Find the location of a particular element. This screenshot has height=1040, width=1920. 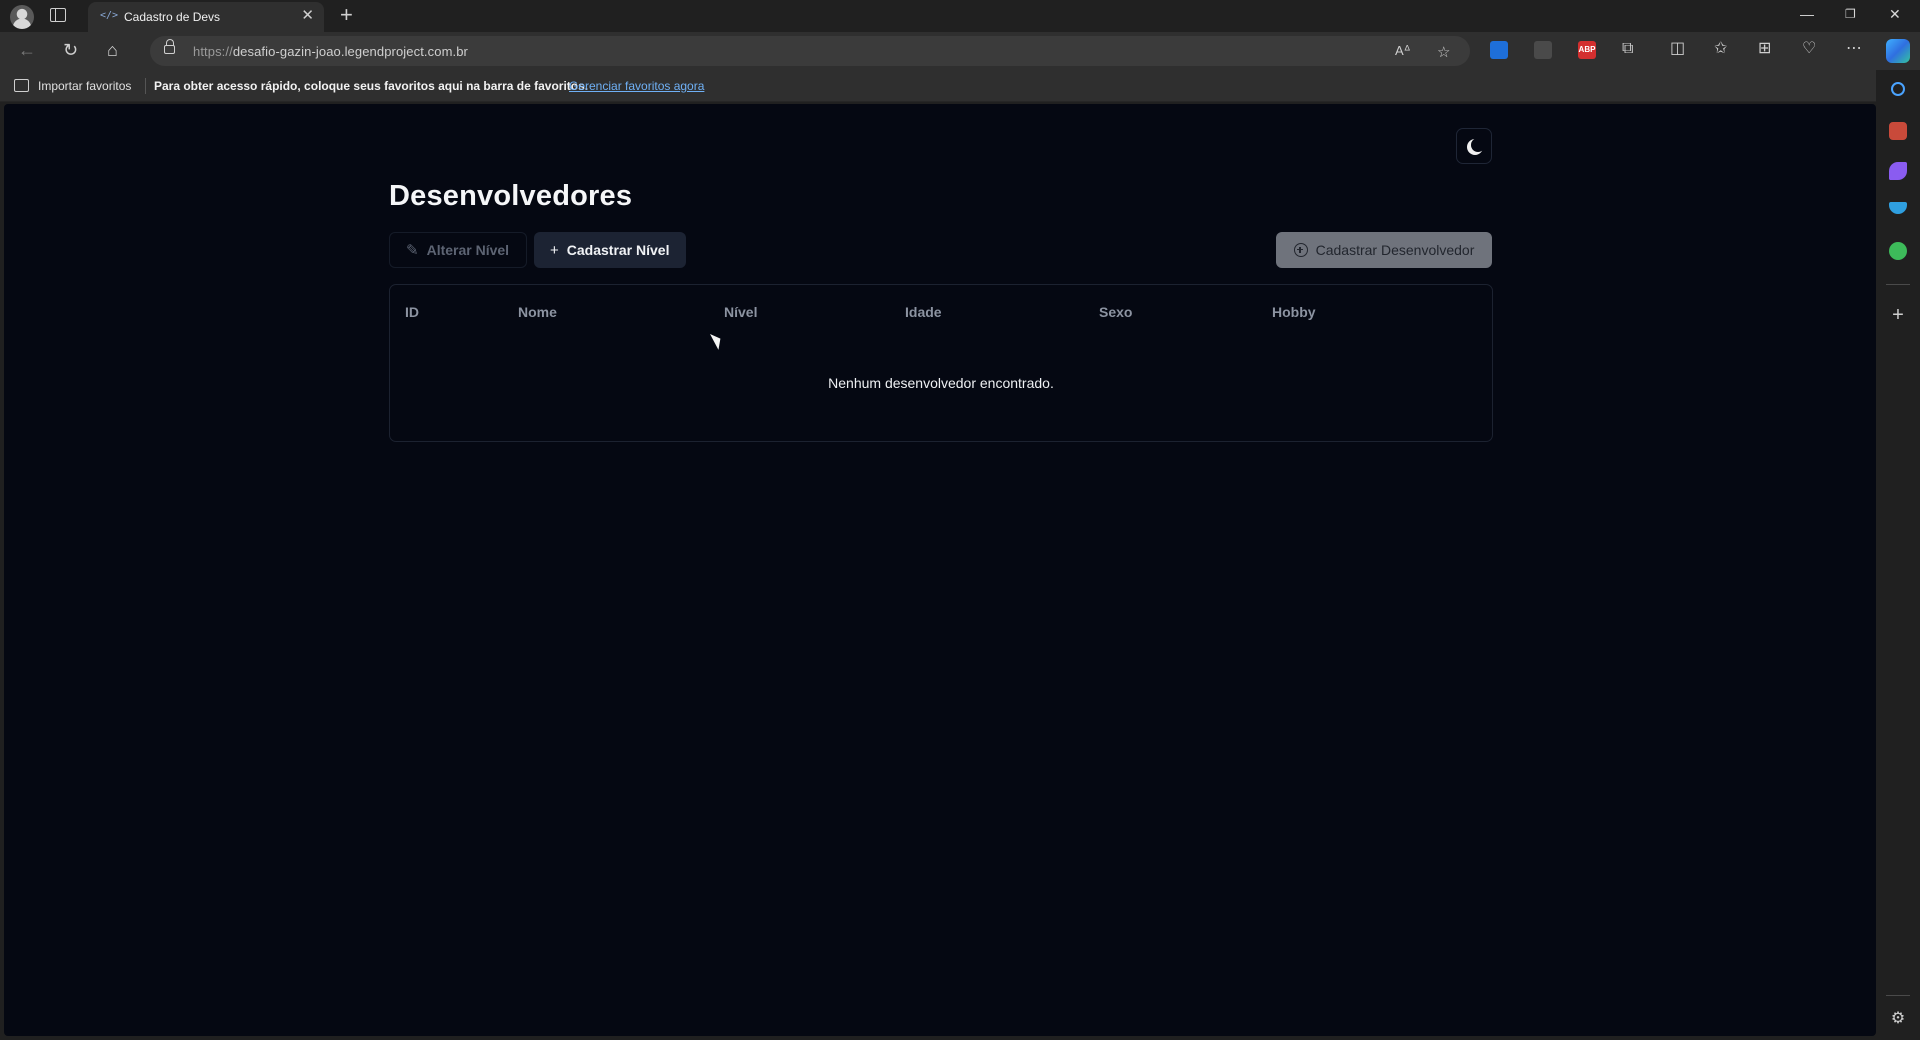

register-level-button: + Cadastrar Nível is located at coordinates (610, 250).